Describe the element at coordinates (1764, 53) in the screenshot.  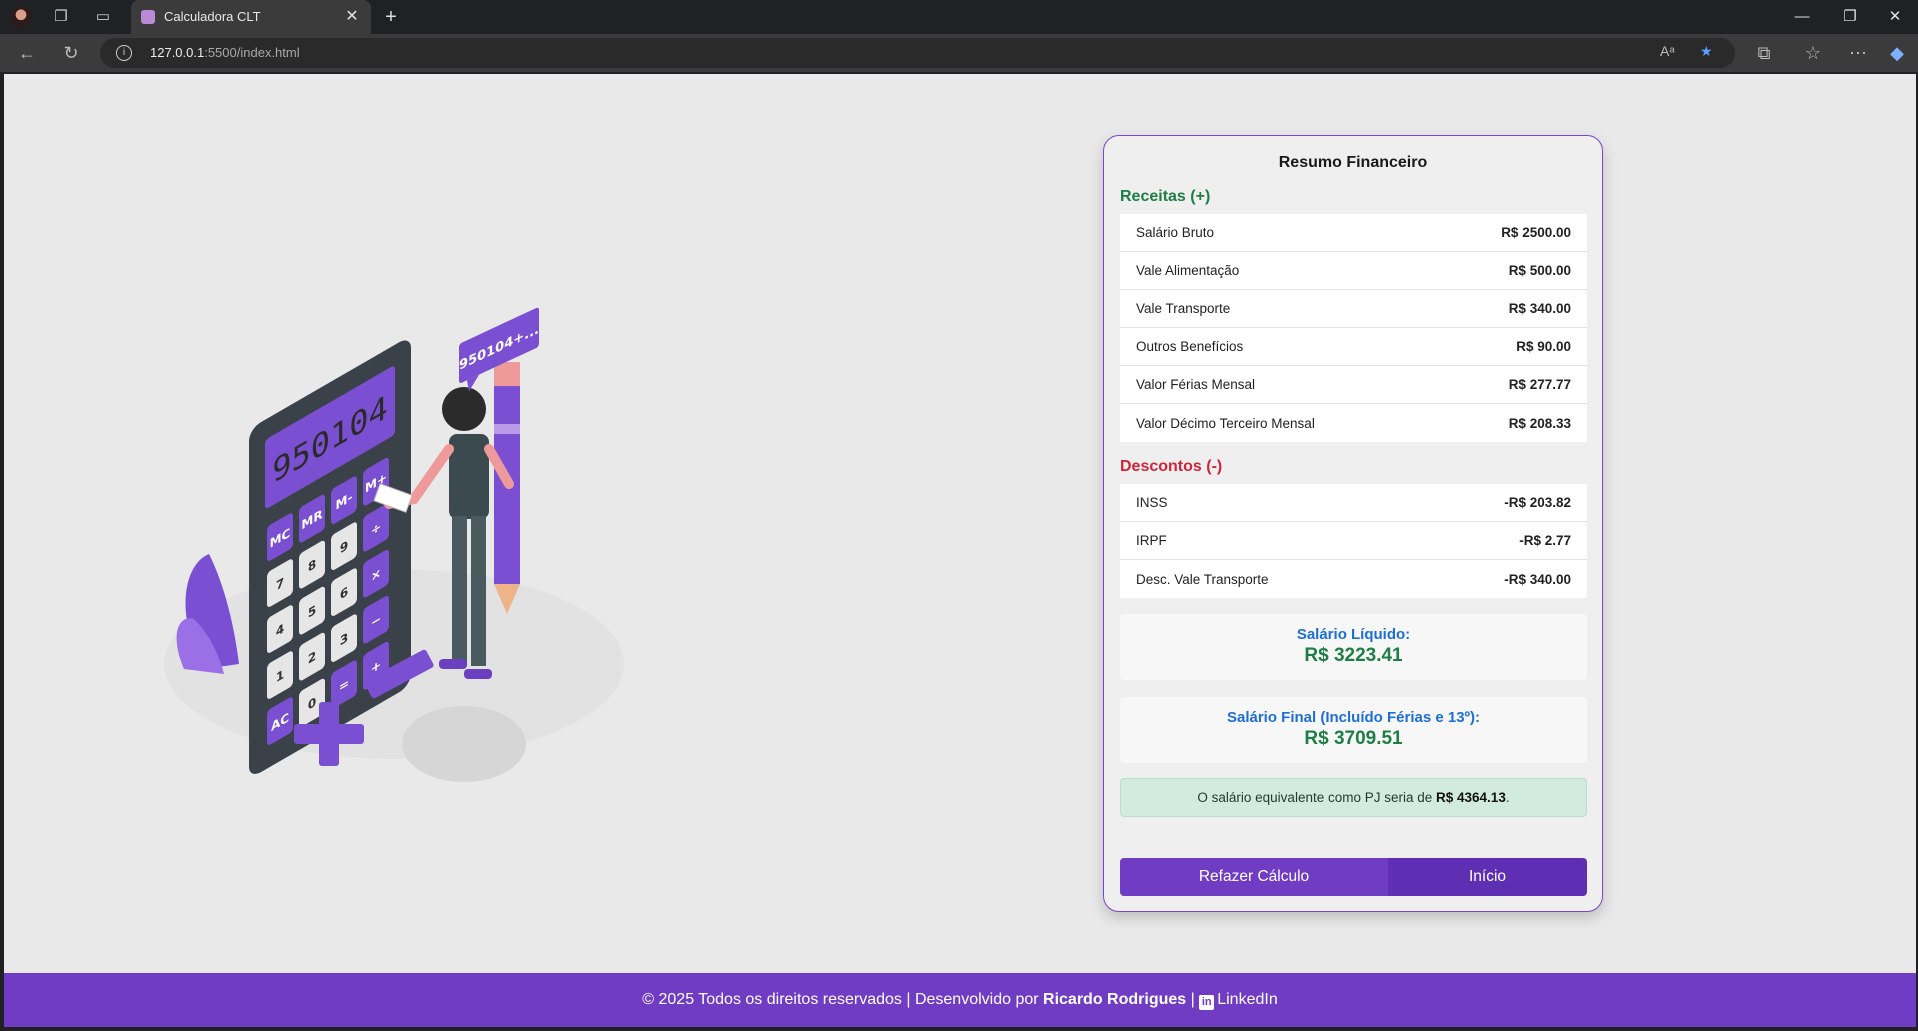
I see `extensions-icon: ⧉` at that location.